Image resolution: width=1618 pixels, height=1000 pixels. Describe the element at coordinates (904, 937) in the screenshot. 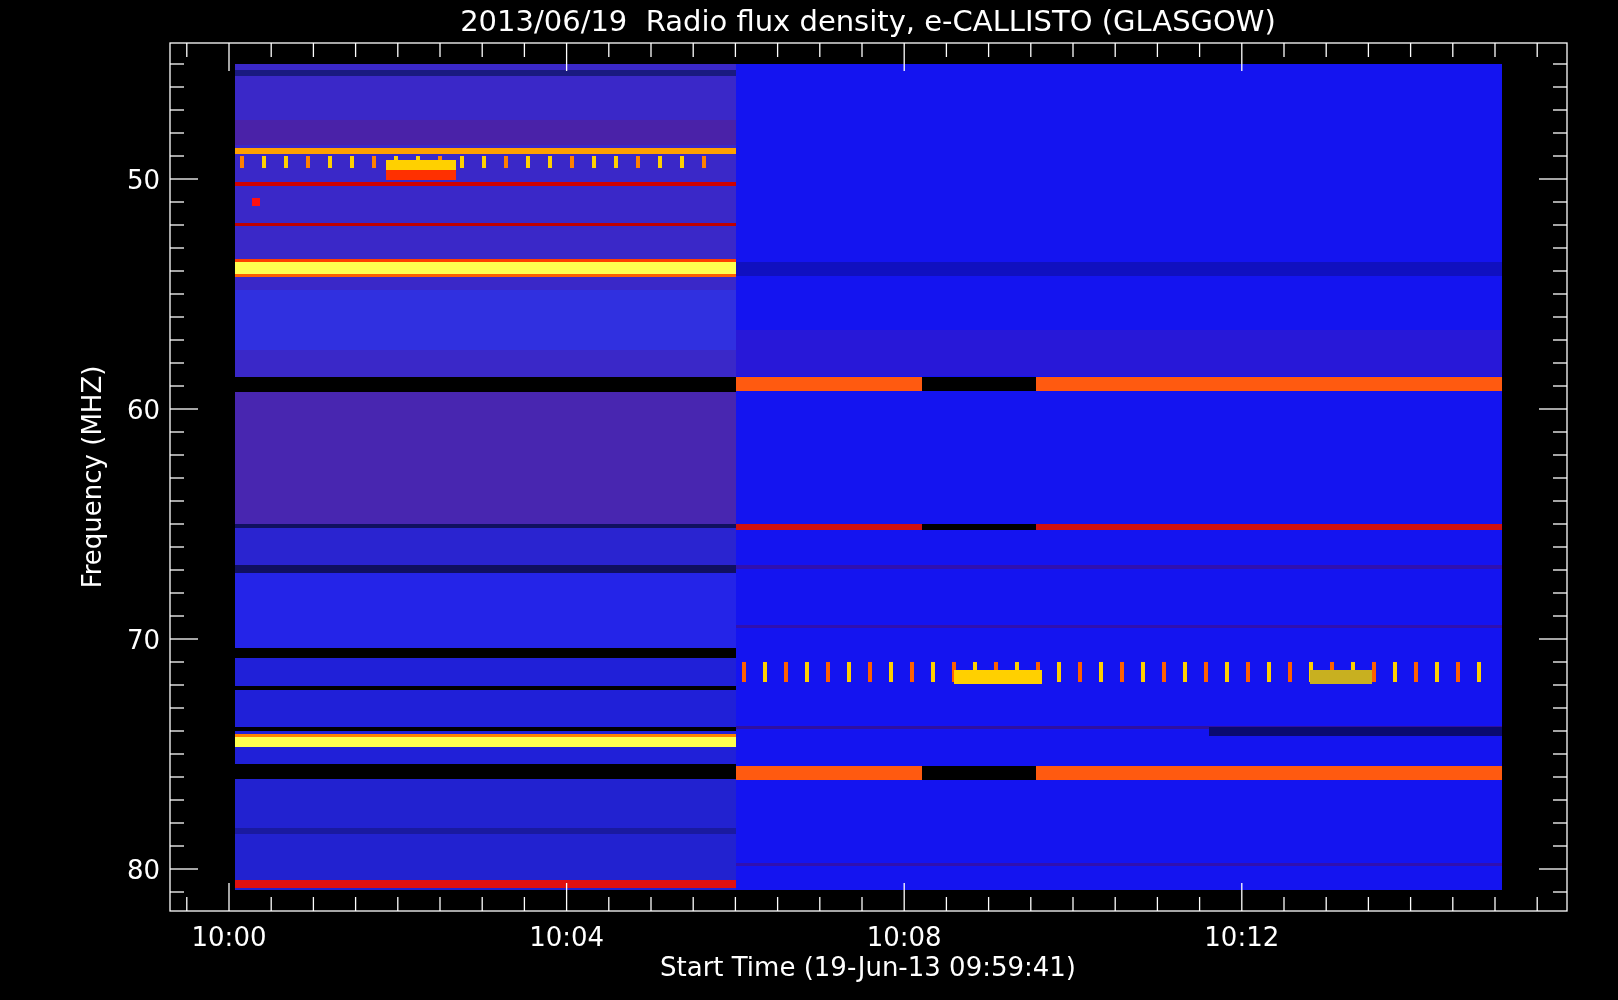

I see `axis-tick-label: 10:08` at that location.